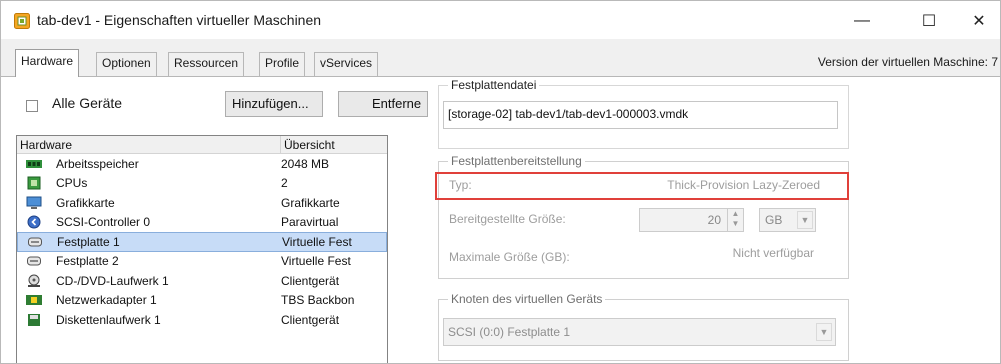 This screenshot has width=1001, height=364. Describe the element at coordinates (32, 106) in the screenshot. I see `all-devices-checkbox` at that location.